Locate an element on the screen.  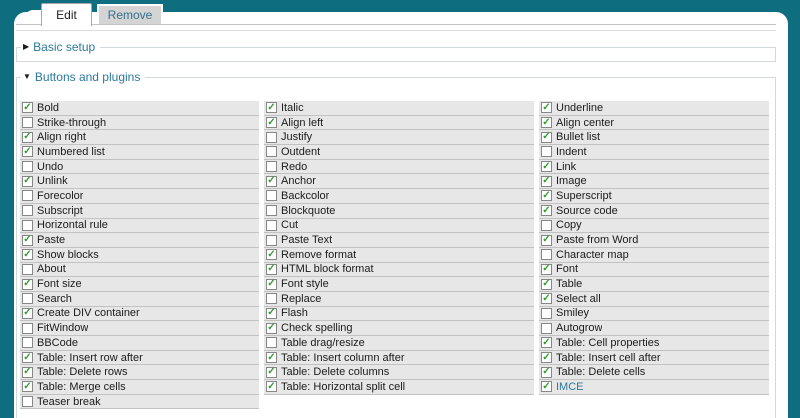
checkbox-item: Indent is located at coordinates (654, 152).